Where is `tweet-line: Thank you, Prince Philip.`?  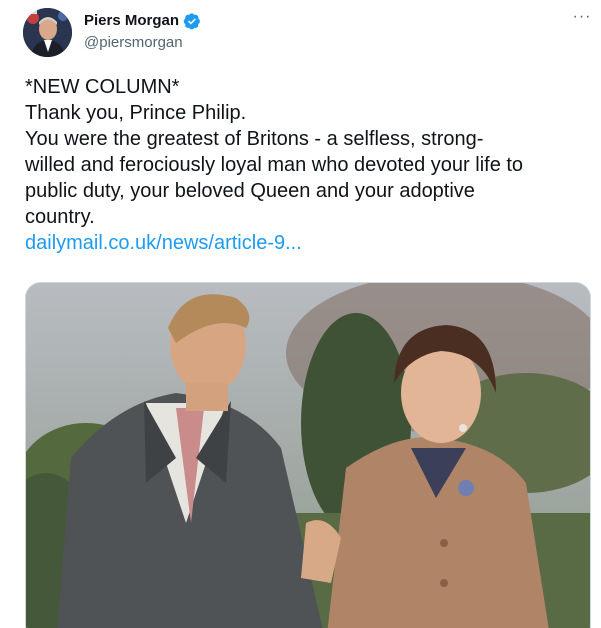 tweet-line: Thank you, Prince Philip. is located at coordinates (136, 113).